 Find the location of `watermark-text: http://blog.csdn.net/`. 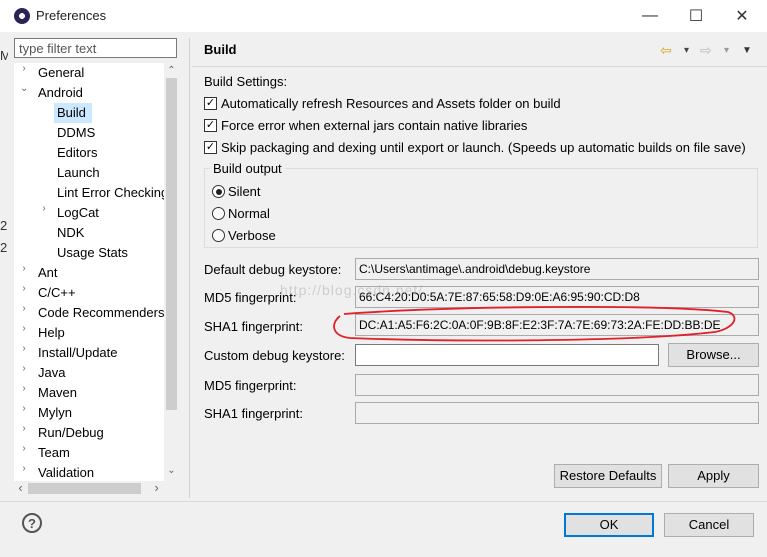

watermark-text: http://blog.csdn.net/ is located at coordinates (352, 290).